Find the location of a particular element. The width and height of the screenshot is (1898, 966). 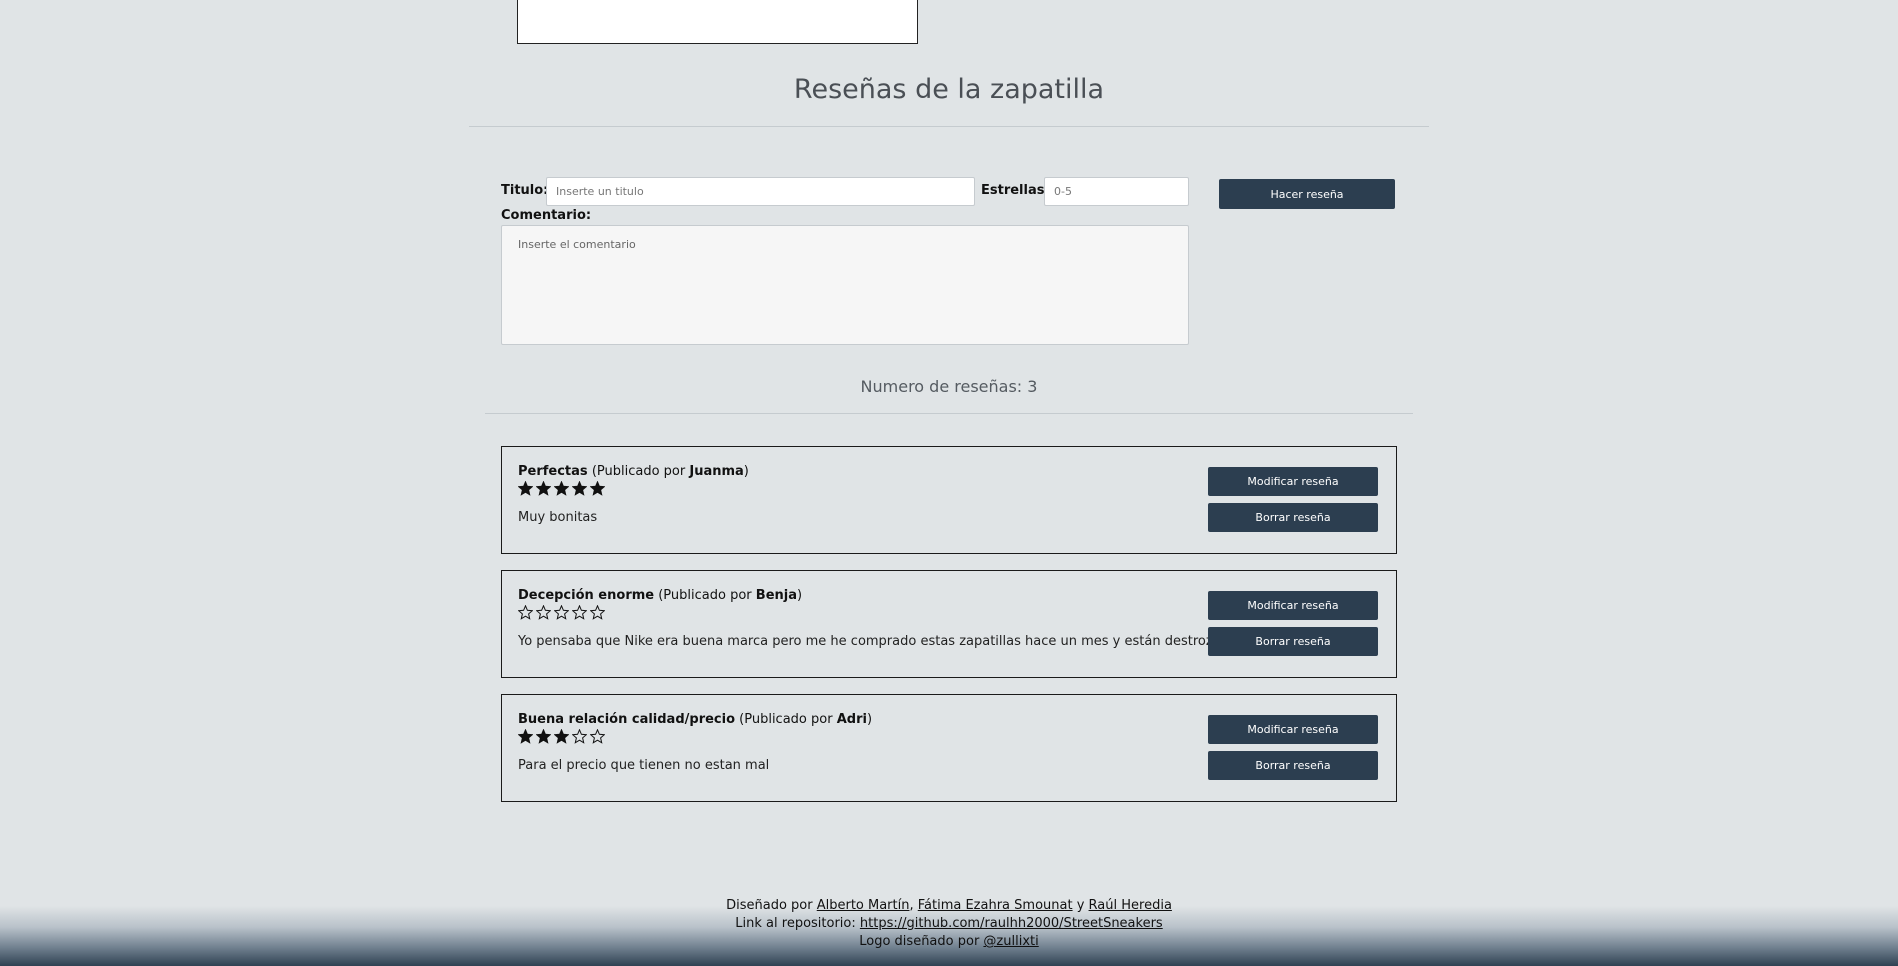

review-author: Benja is located at coordinates (776, 595).